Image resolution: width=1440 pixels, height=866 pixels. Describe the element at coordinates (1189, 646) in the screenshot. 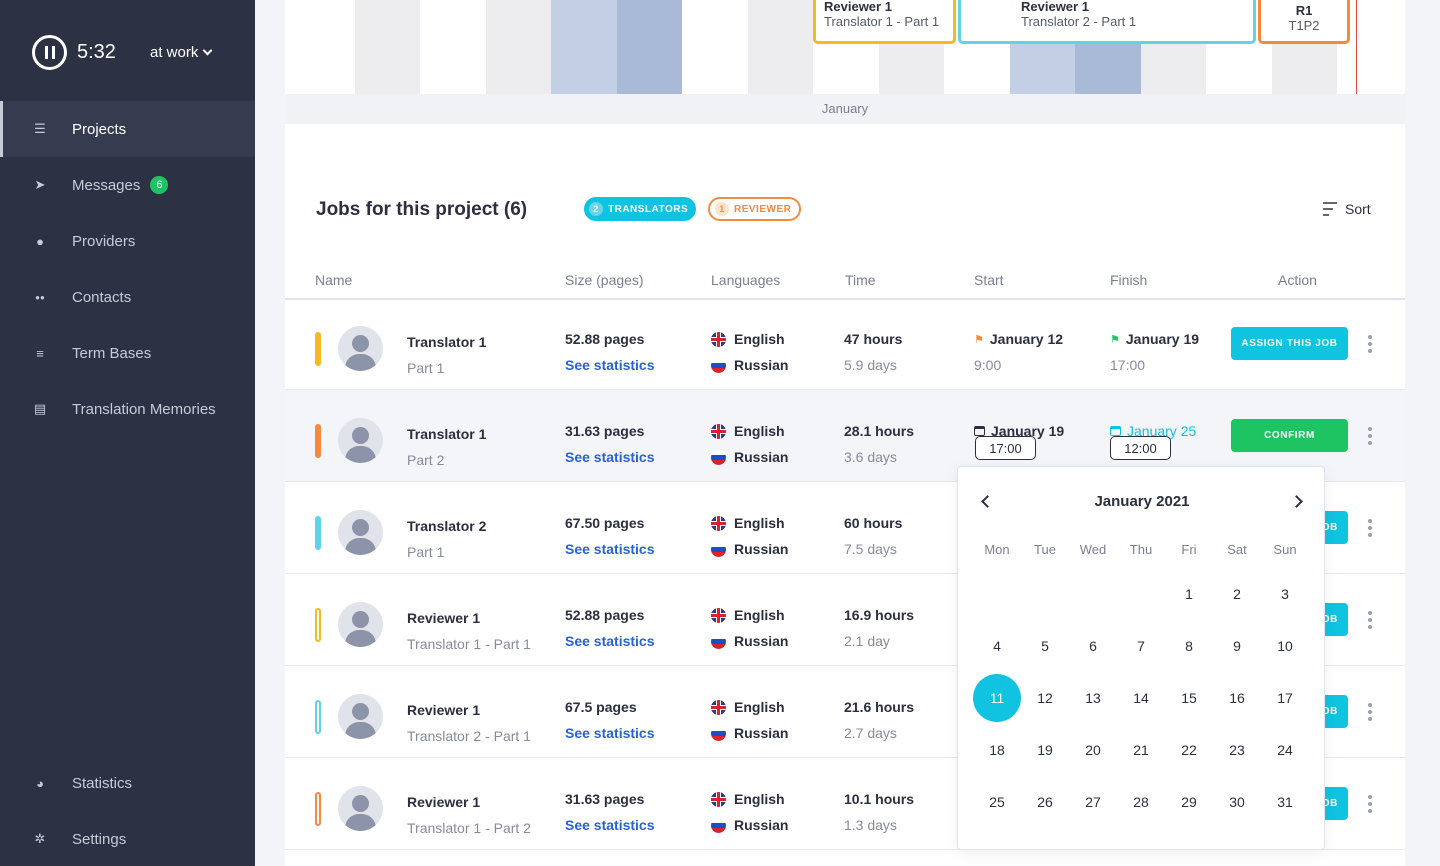

I see `calendar-day: 8` at that location.